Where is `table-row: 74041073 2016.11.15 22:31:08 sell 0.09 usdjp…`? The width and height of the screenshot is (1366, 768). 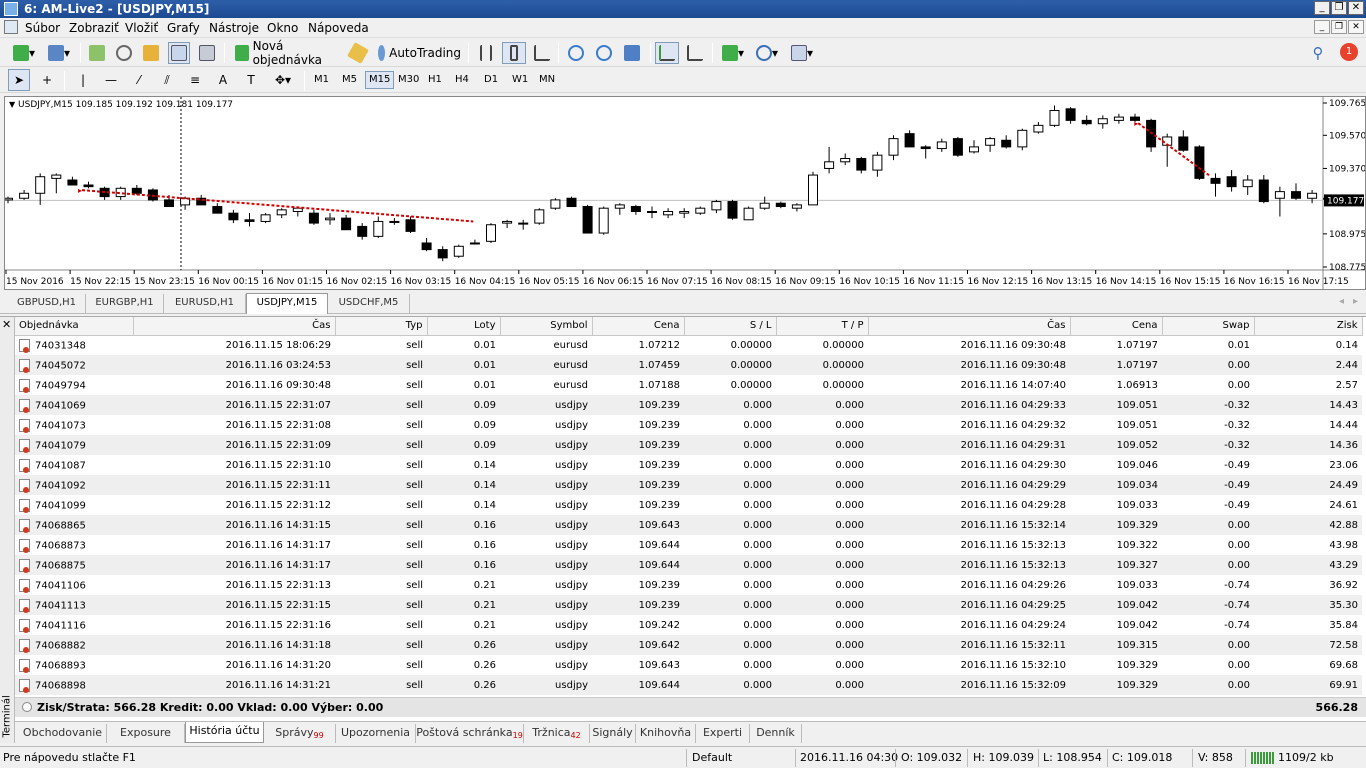 table-row: 74041073 2016.11.15 22:31:08 sell 0.09 usdjp… is located at coordinates (688, 425).